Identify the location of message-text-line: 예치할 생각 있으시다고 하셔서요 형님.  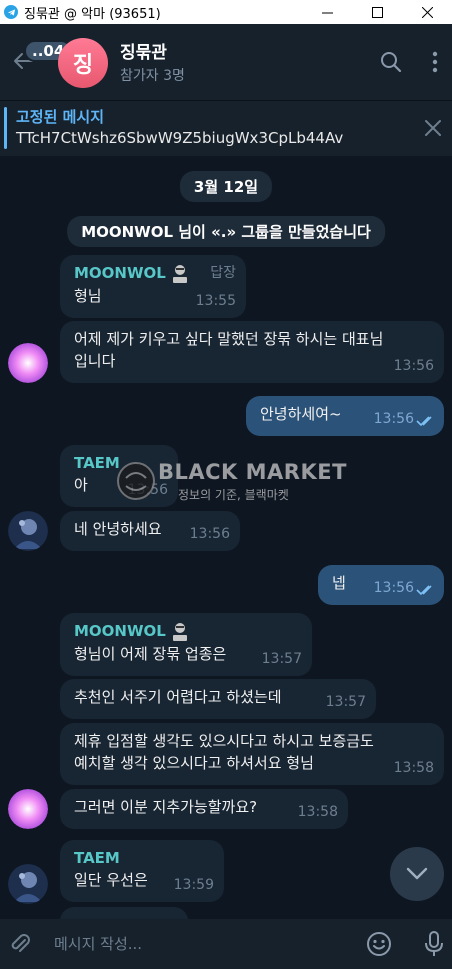
(194, 763).